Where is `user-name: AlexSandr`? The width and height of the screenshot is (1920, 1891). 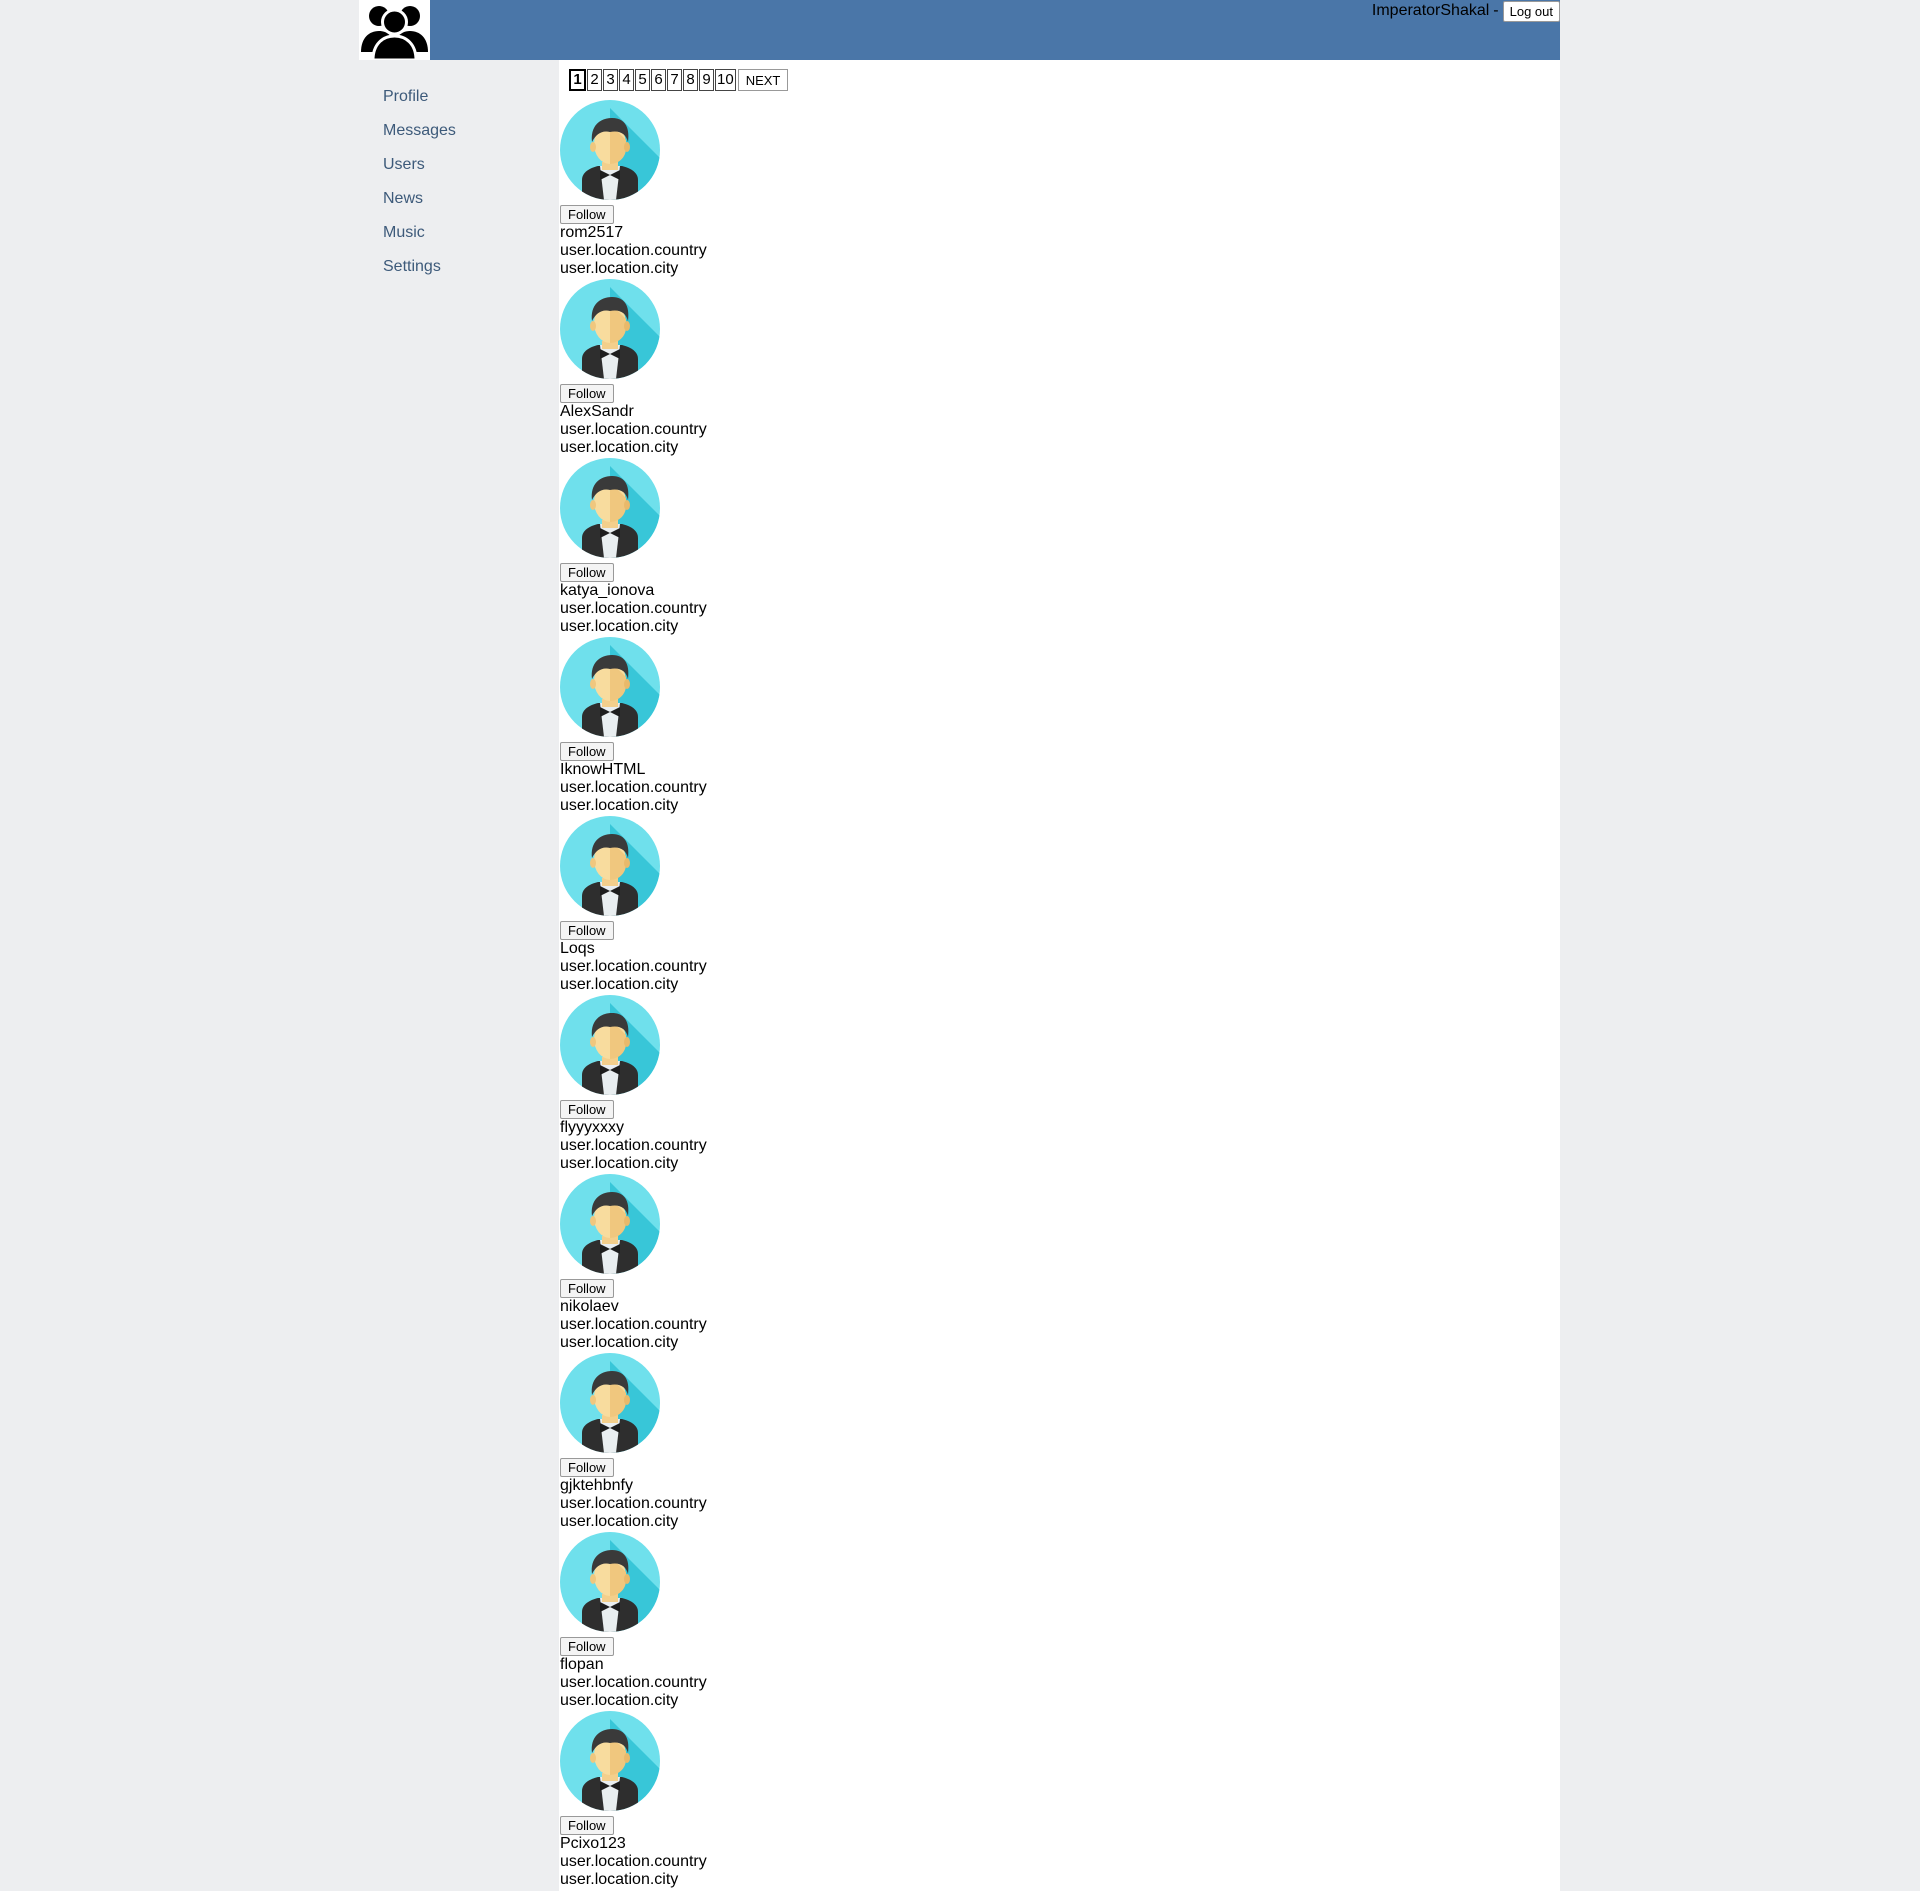 user-name: AlexSandr is located at coordinates (597, 411).